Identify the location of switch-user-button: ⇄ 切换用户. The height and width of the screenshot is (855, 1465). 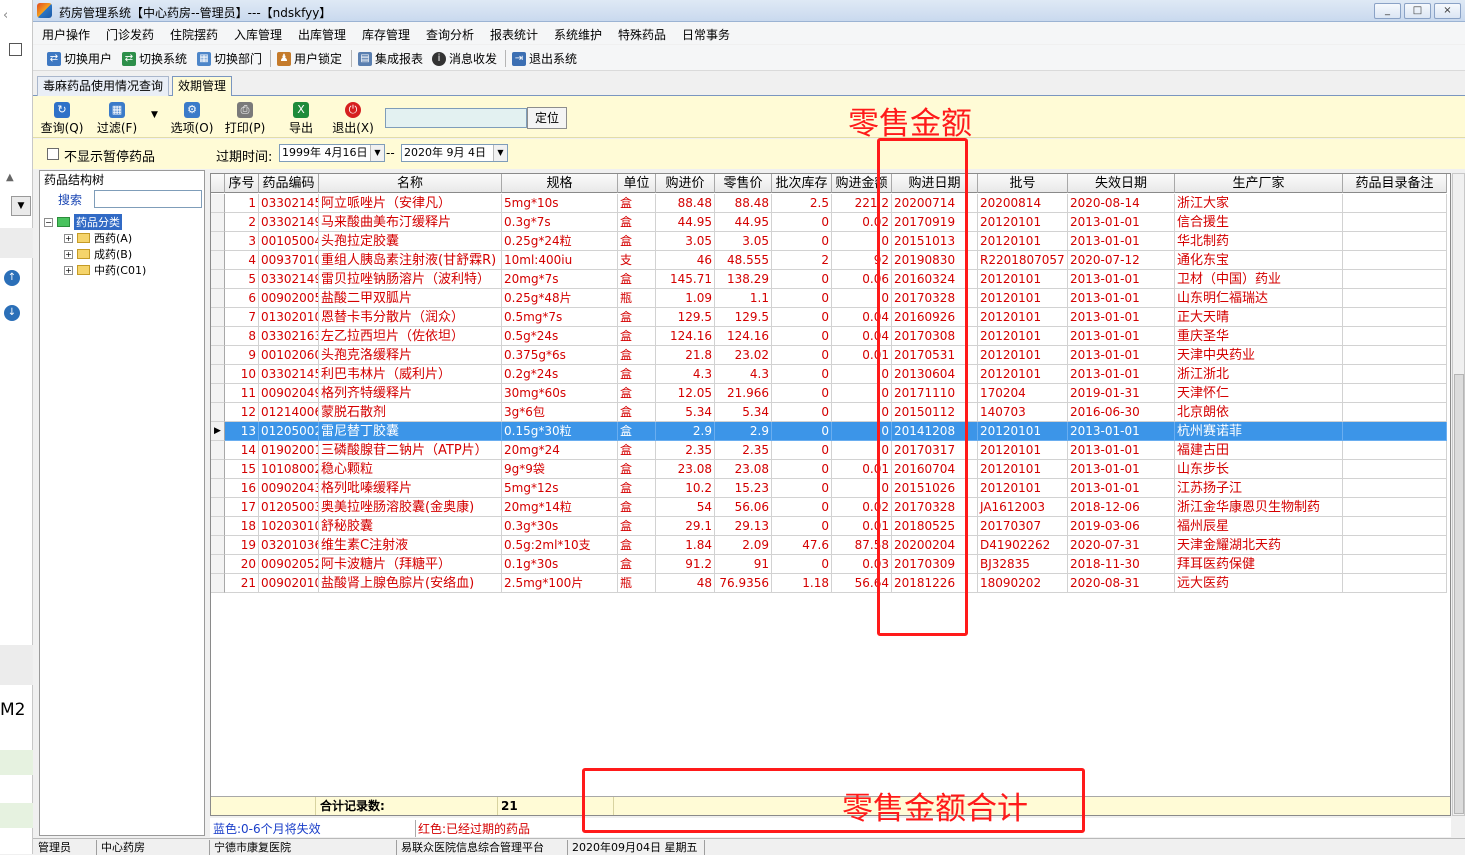
(79, 58).